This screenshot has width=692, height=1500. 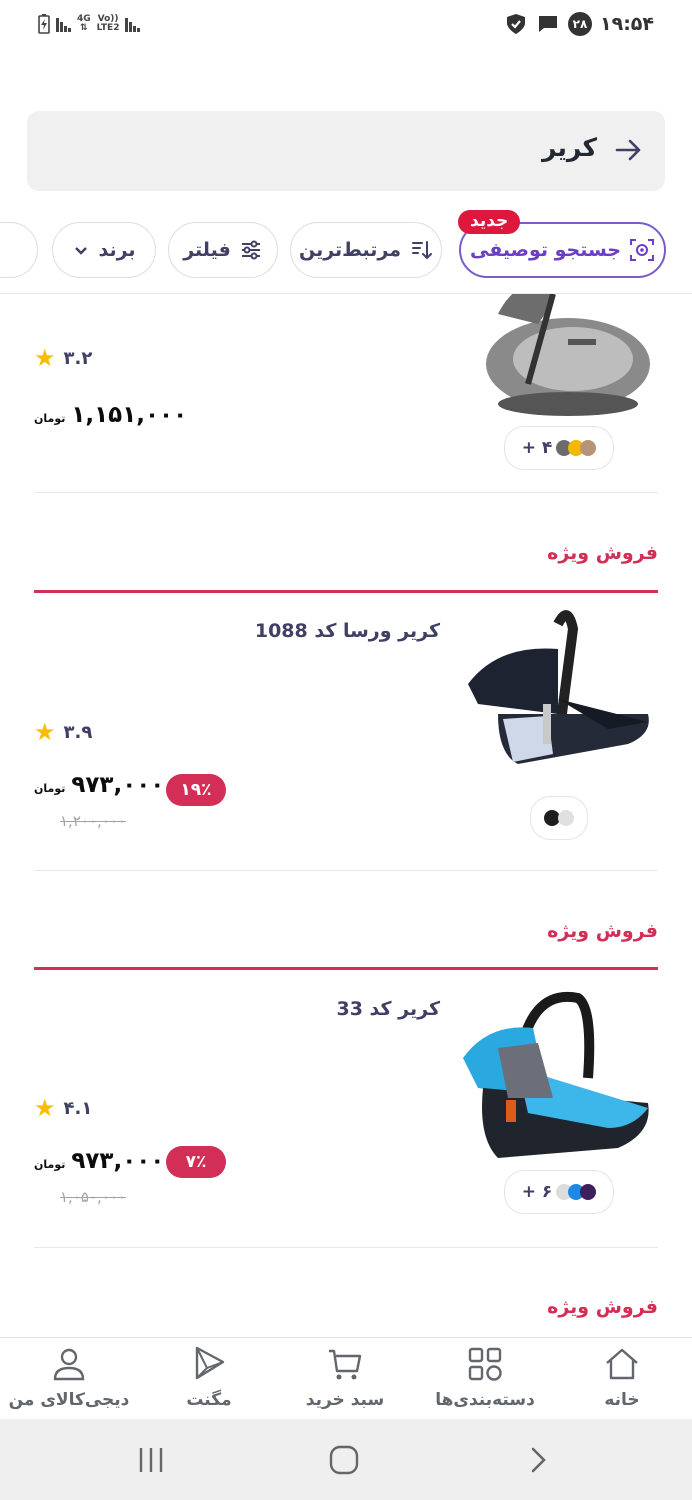 I want to click on sort-relevance-chip: مرتبط‌ترین, so click(x=366, y=250).